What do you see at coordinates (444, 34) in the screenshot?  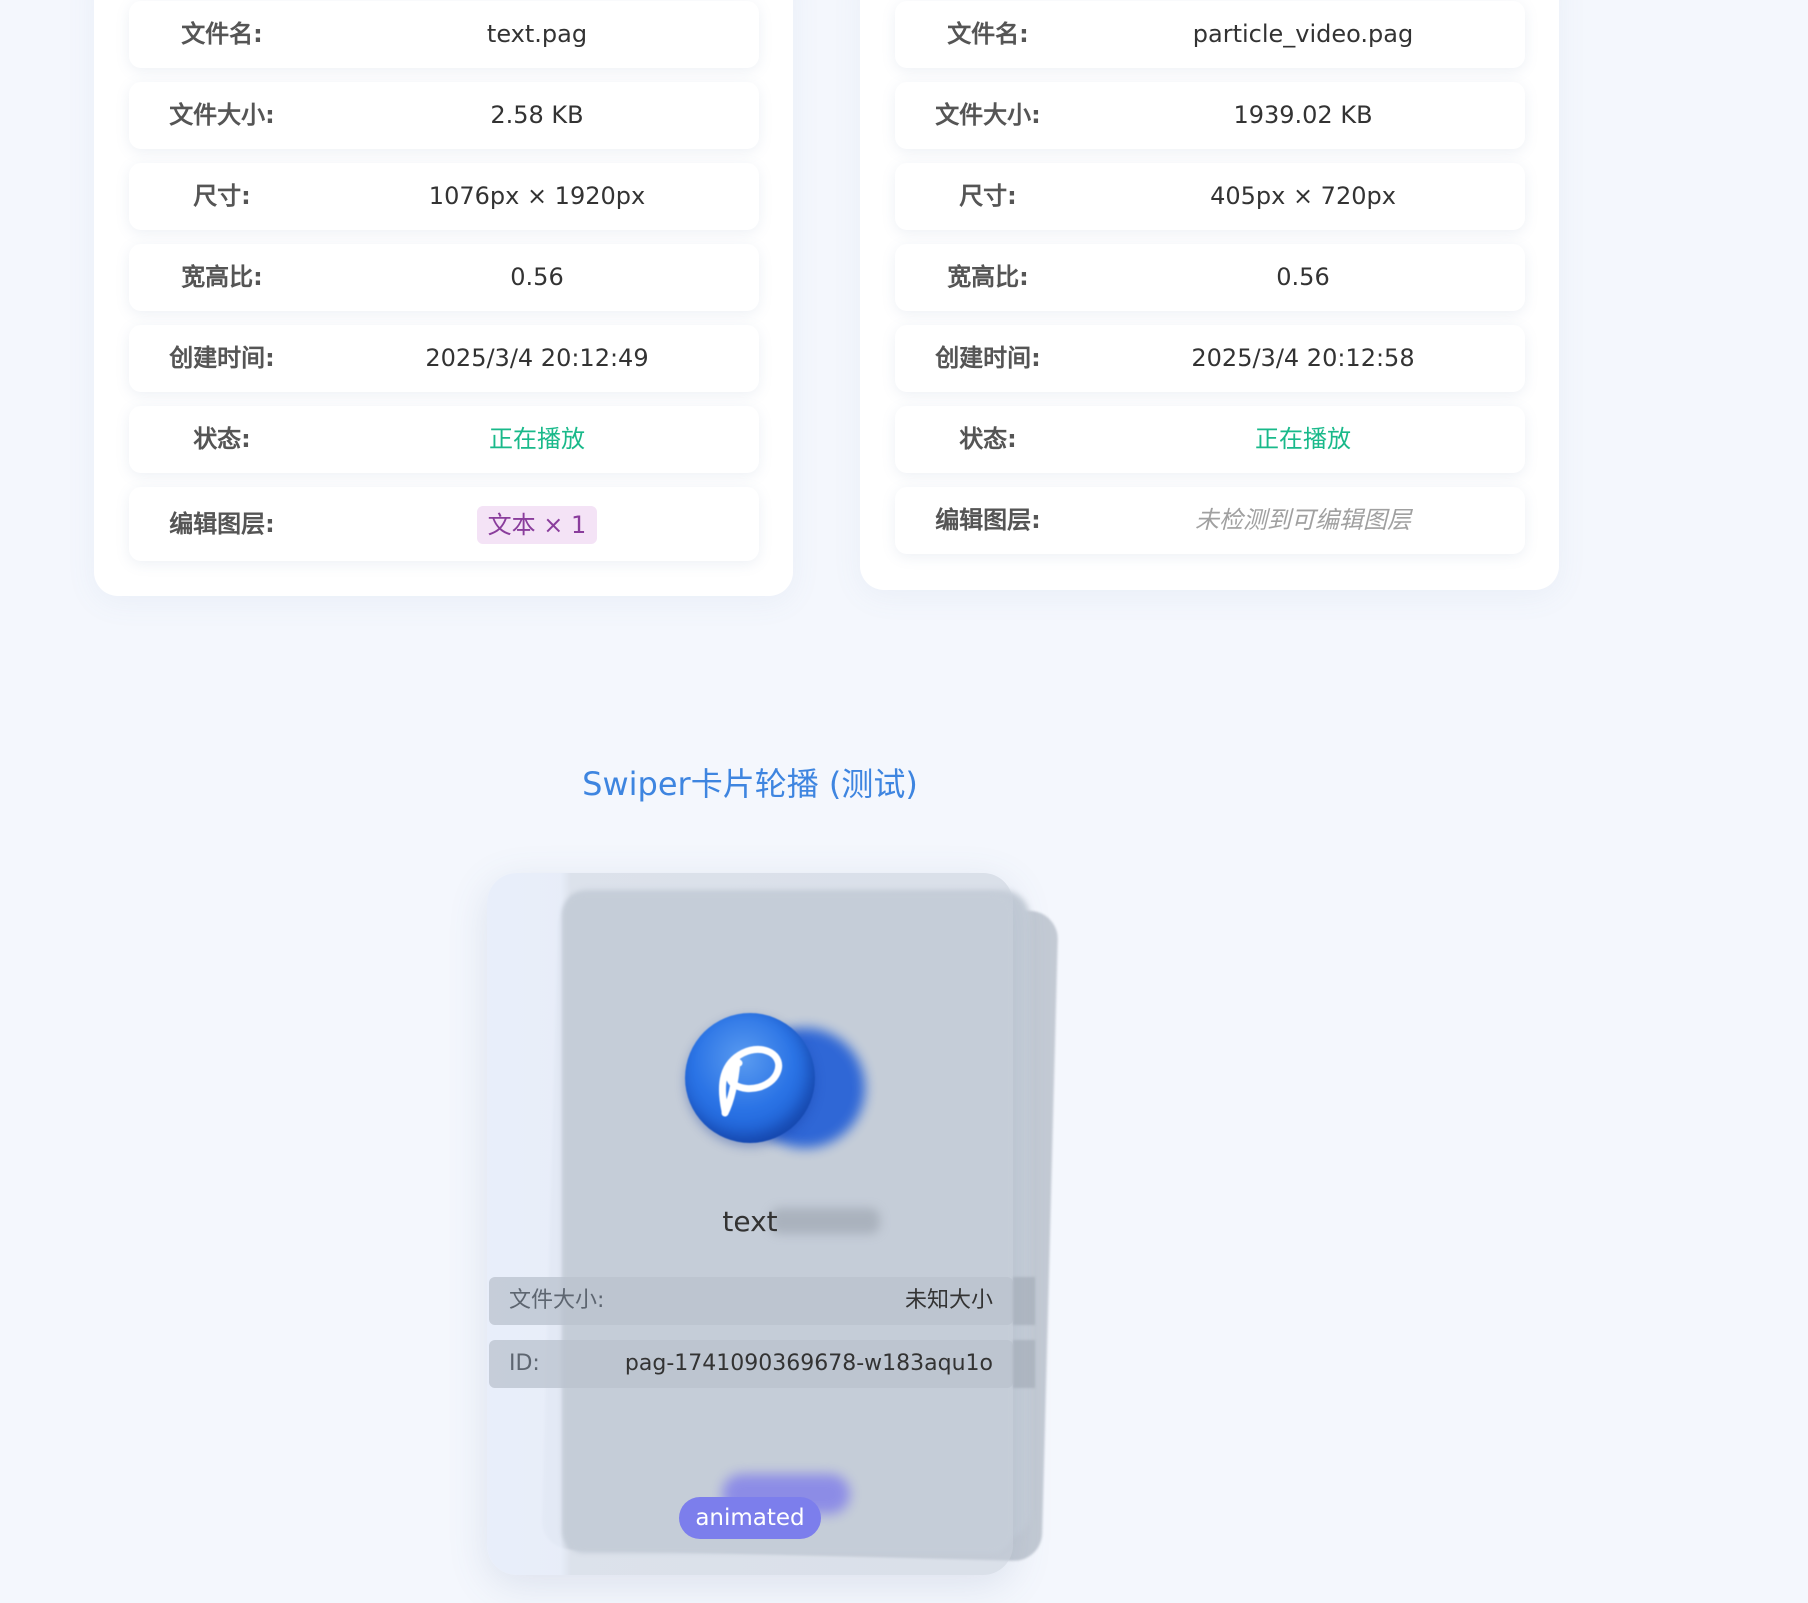 I see `info-row-filename: 文件名: text.pag` at bounding box center [444, 34].